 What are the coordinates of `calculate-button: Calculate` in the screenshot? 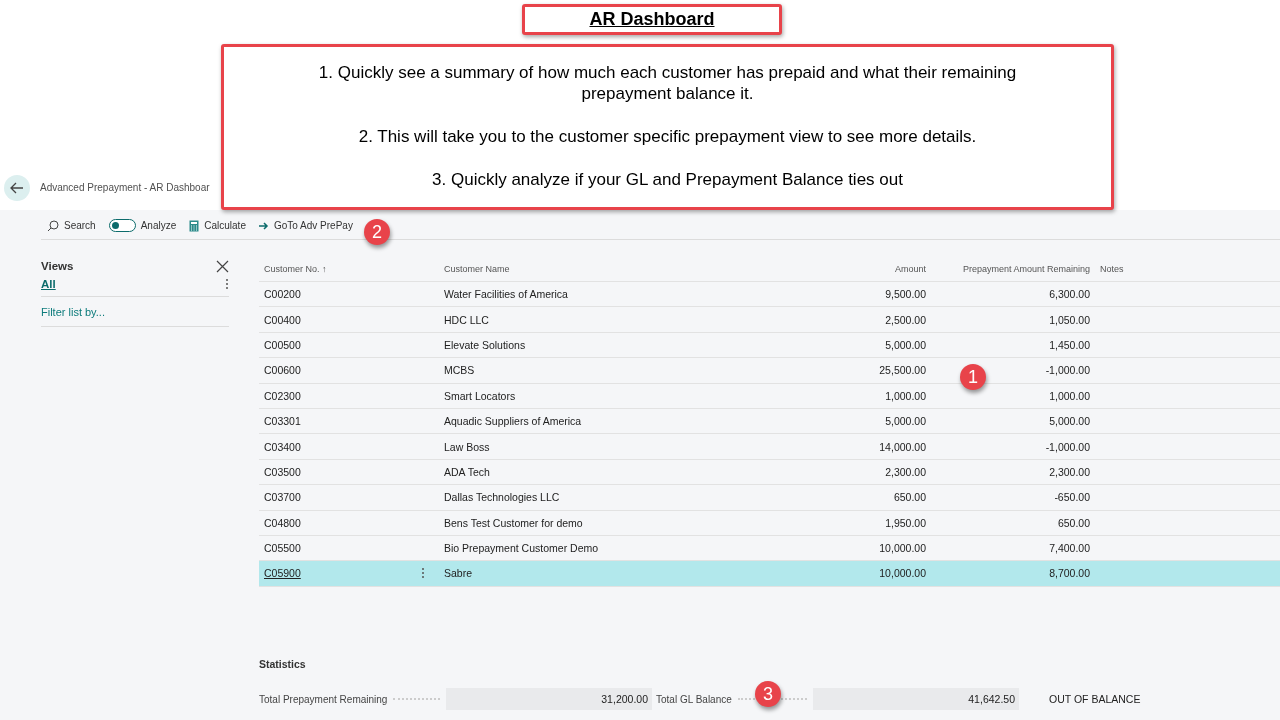 It's located at (217, 225).